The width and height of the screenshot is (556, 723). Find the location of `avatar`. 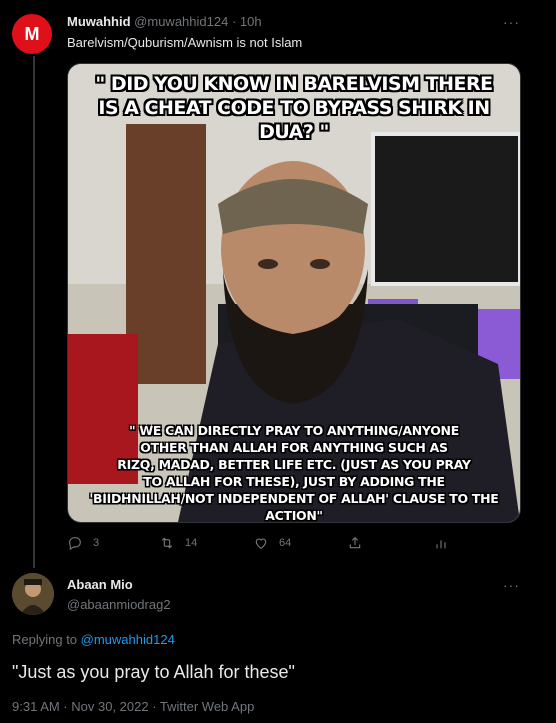

avatar is located at coordinates (33, 594).